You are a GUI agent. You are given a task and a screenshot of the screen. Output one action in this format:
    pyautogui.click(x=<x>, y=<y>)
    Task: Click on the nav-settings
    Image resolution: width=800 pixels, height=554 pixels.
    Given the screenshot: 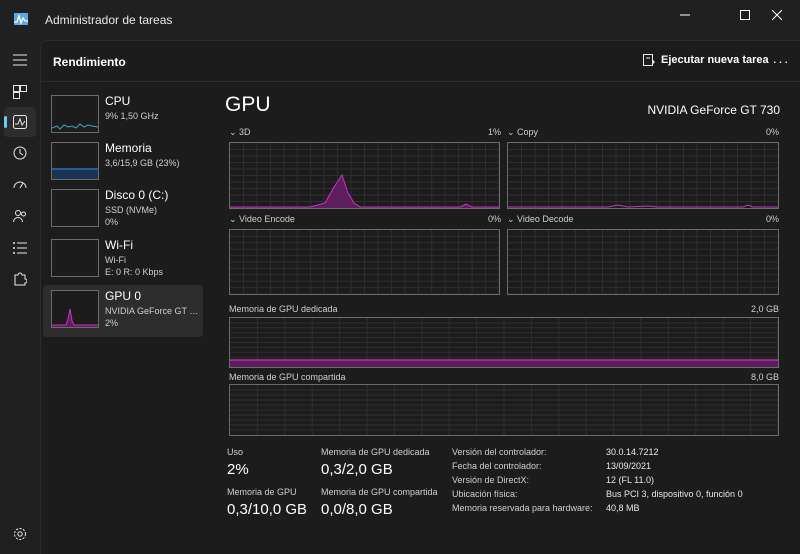 What is the action you would take?
    pyautogui.click(x=20, y=534)
    